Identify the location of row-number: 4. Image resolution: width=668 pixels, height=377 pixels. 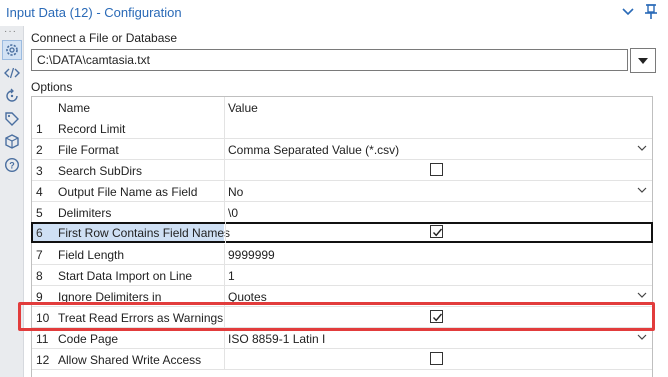
(39, 192).